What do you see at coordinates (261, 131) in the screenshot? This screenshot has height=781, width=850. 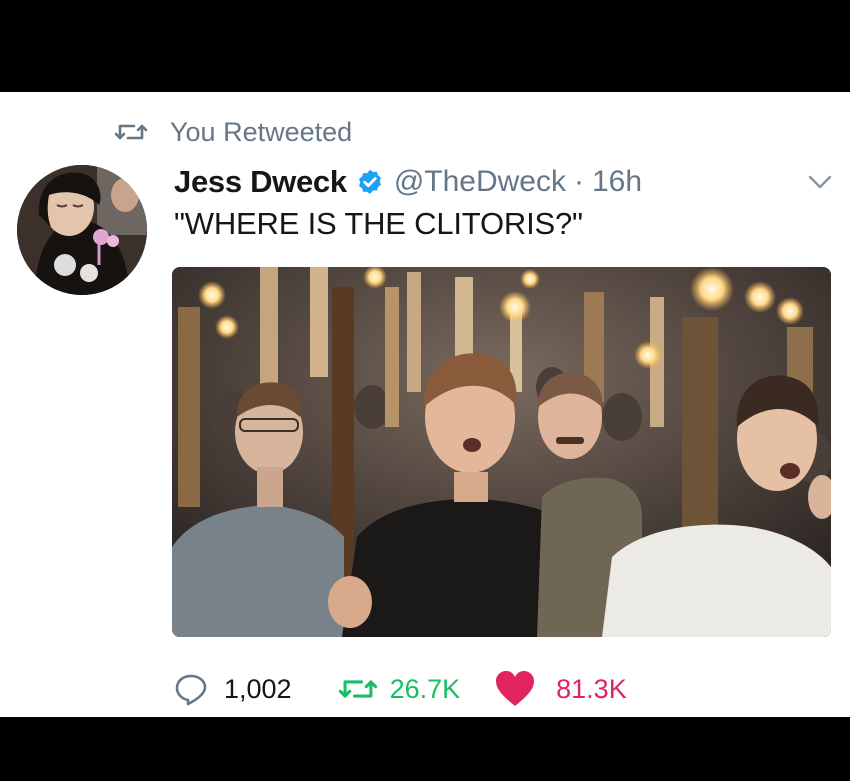 I see `retweet-context-label: You Retweeted` at bounding box center [261, 131].